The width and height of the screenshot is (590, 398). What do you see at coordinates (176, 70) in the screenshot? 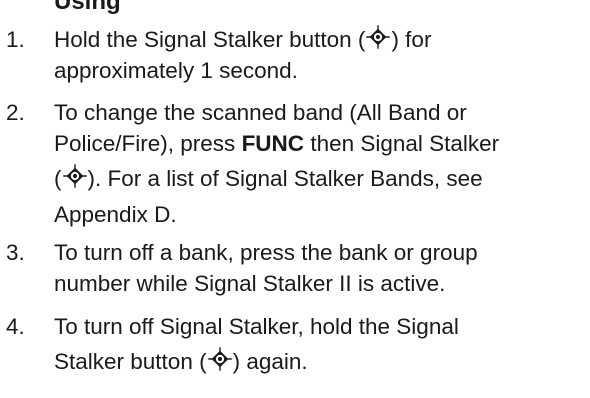
I see `step-line: approximately 1 second.` at bounding box center [176, 70].